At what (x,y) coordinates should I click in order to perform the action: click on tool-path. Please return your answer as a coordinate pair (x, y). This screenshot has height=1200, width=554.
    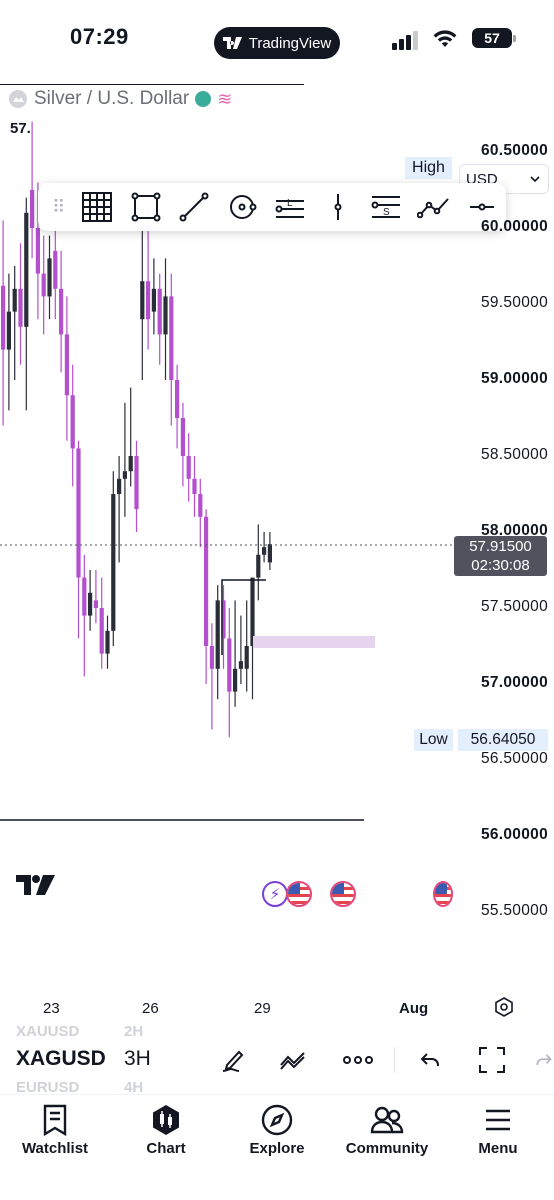
    Looking at the image, I should click on (434, 207).